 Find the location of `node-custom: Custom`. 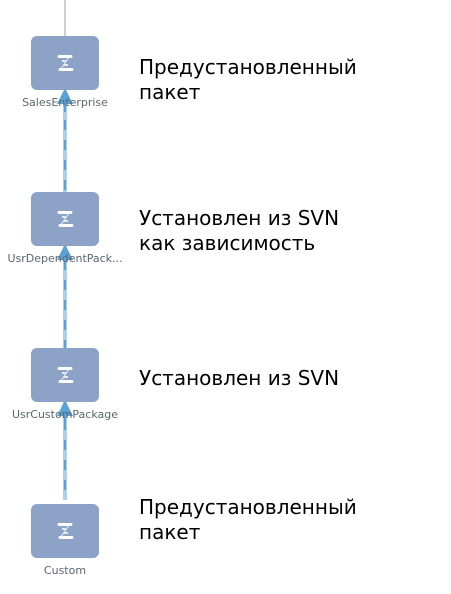

node-custom: Custom is located at coordinates (65, 549).